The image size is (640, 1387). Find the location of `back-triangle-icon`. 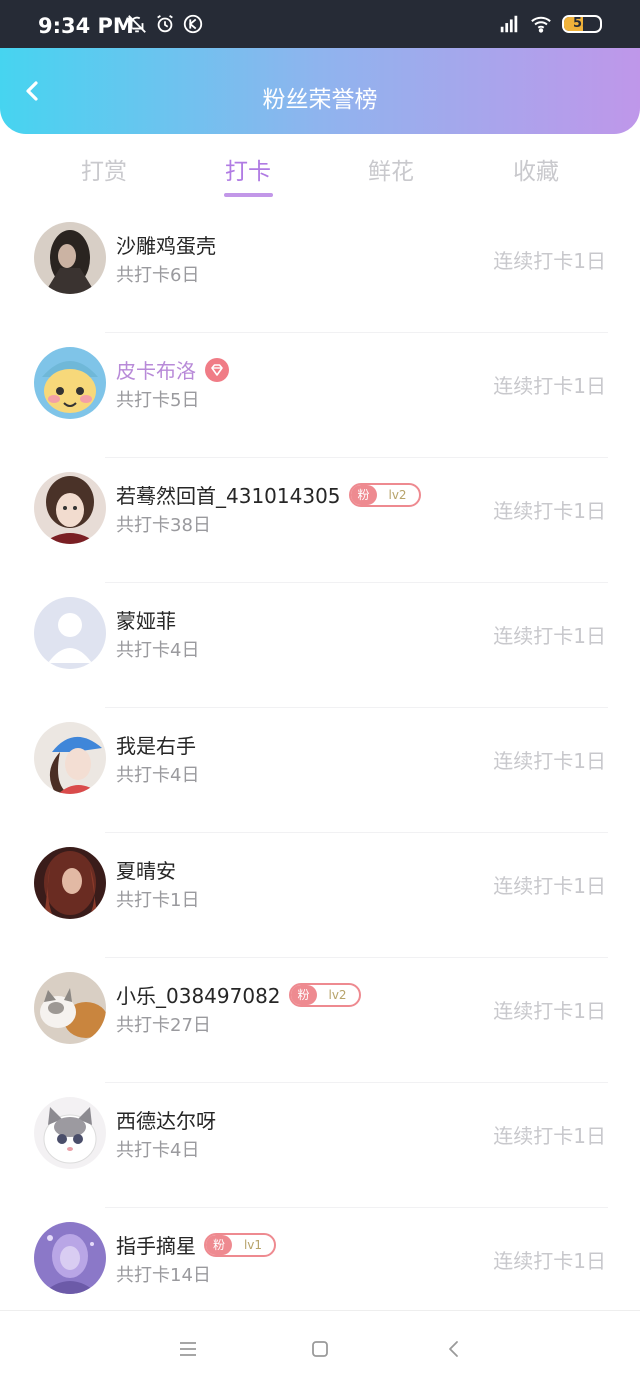

back-triangle-icon is located at coordinates (454, 1349).